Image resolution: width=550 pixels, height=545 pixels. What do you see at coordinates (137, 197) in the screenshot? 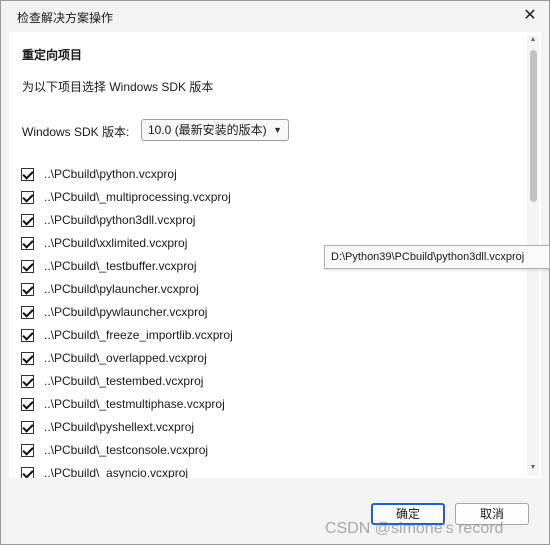
I see `project-label: ..\PCbuild\_multiprocessing.vcxproj` at bounding box center [137, 197].